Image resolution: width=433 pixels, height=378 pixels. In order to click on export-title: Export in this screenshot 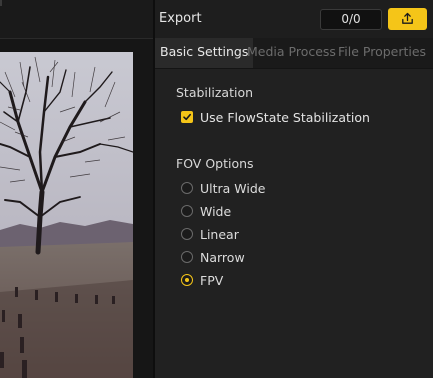, I will do `click(180, 18)`.